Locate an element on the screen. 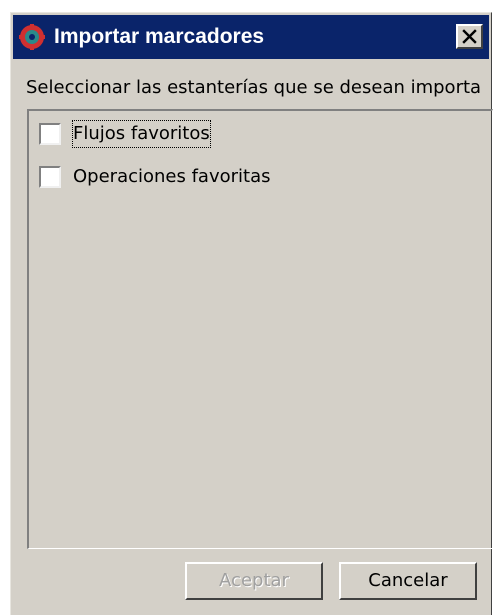 The height and width of the screenshot is (615, 500). window-title: Importar marcadores is located at coordinates (159, 36).